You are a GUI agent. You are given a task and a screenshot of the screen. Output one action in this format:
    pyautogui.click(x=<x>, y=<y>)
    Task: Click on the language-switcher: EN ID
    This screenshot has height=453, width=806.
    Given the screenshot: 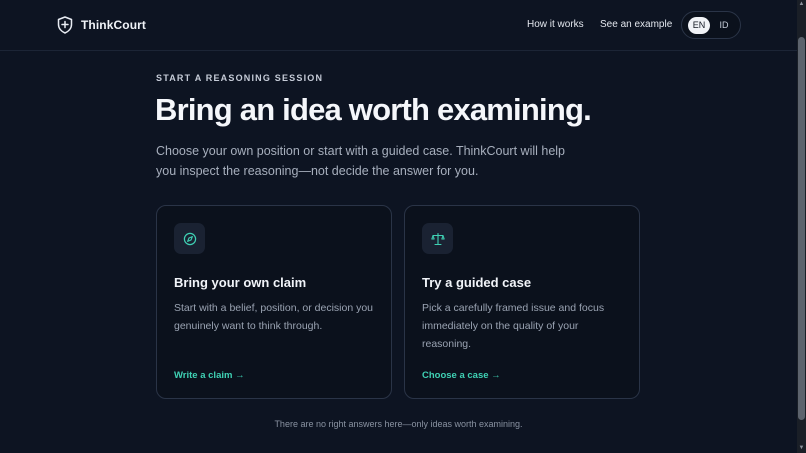 What is the action you would take?
    pyautogui.click(x=711, y=25)
    